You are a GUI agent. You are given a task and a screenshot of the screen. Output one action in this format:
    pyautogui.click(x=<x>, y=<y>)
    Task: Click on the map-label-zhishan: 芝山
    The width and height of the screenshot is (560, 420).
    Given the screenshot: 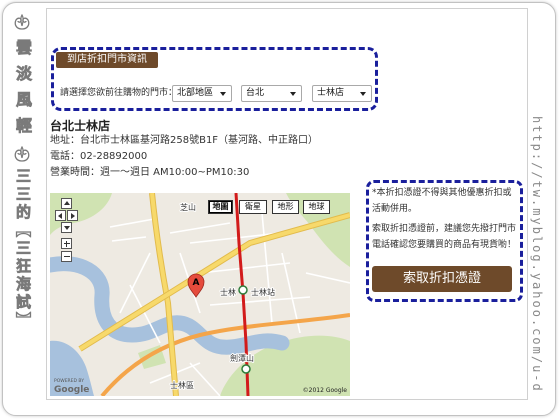 What is the action you would take?
    pyautogui.click(x=188, y=207)
    